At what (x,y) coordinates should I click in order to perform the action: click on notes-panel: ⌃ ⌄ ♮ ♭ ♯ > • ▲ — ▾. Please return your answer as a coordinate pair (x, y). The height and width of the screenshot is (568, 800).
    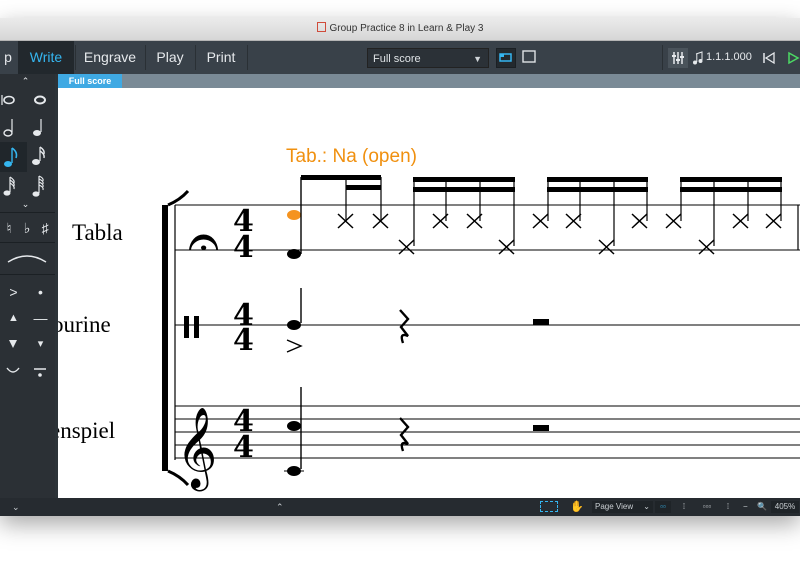
    Looking at the image, I should click on (27, 286).